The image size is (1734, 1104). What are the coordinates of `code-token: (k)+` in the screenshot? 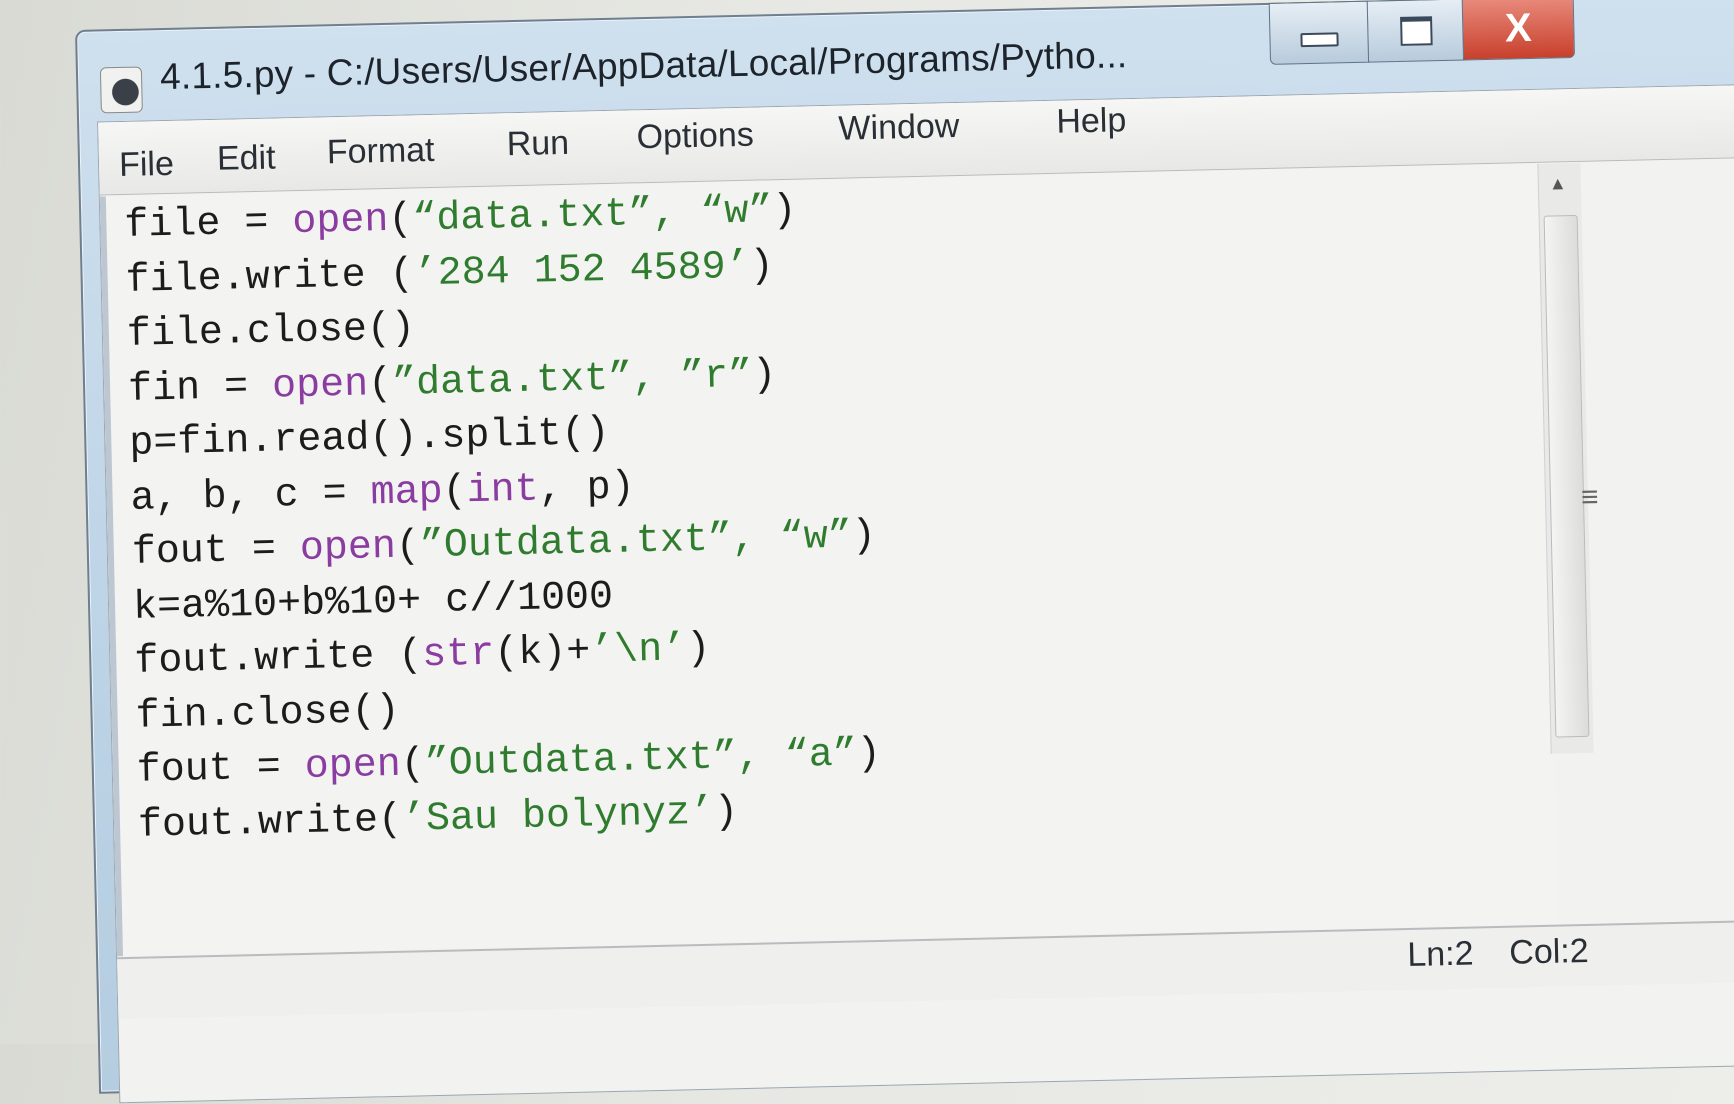 It's located at (542, 653).